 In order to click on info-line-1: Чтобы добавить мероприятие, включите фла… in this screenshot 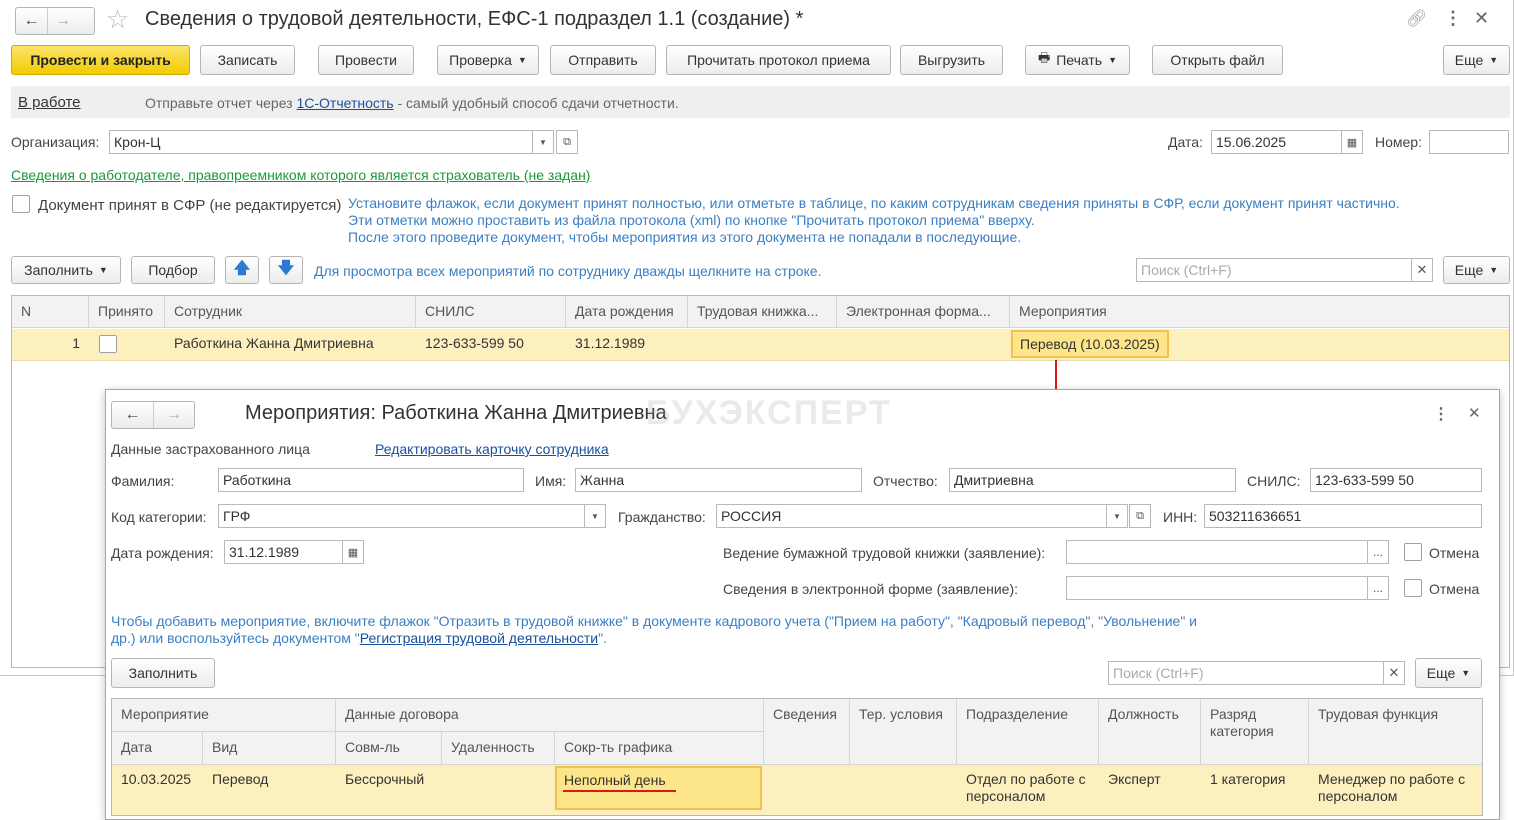, I will do `click(654, 621)`.